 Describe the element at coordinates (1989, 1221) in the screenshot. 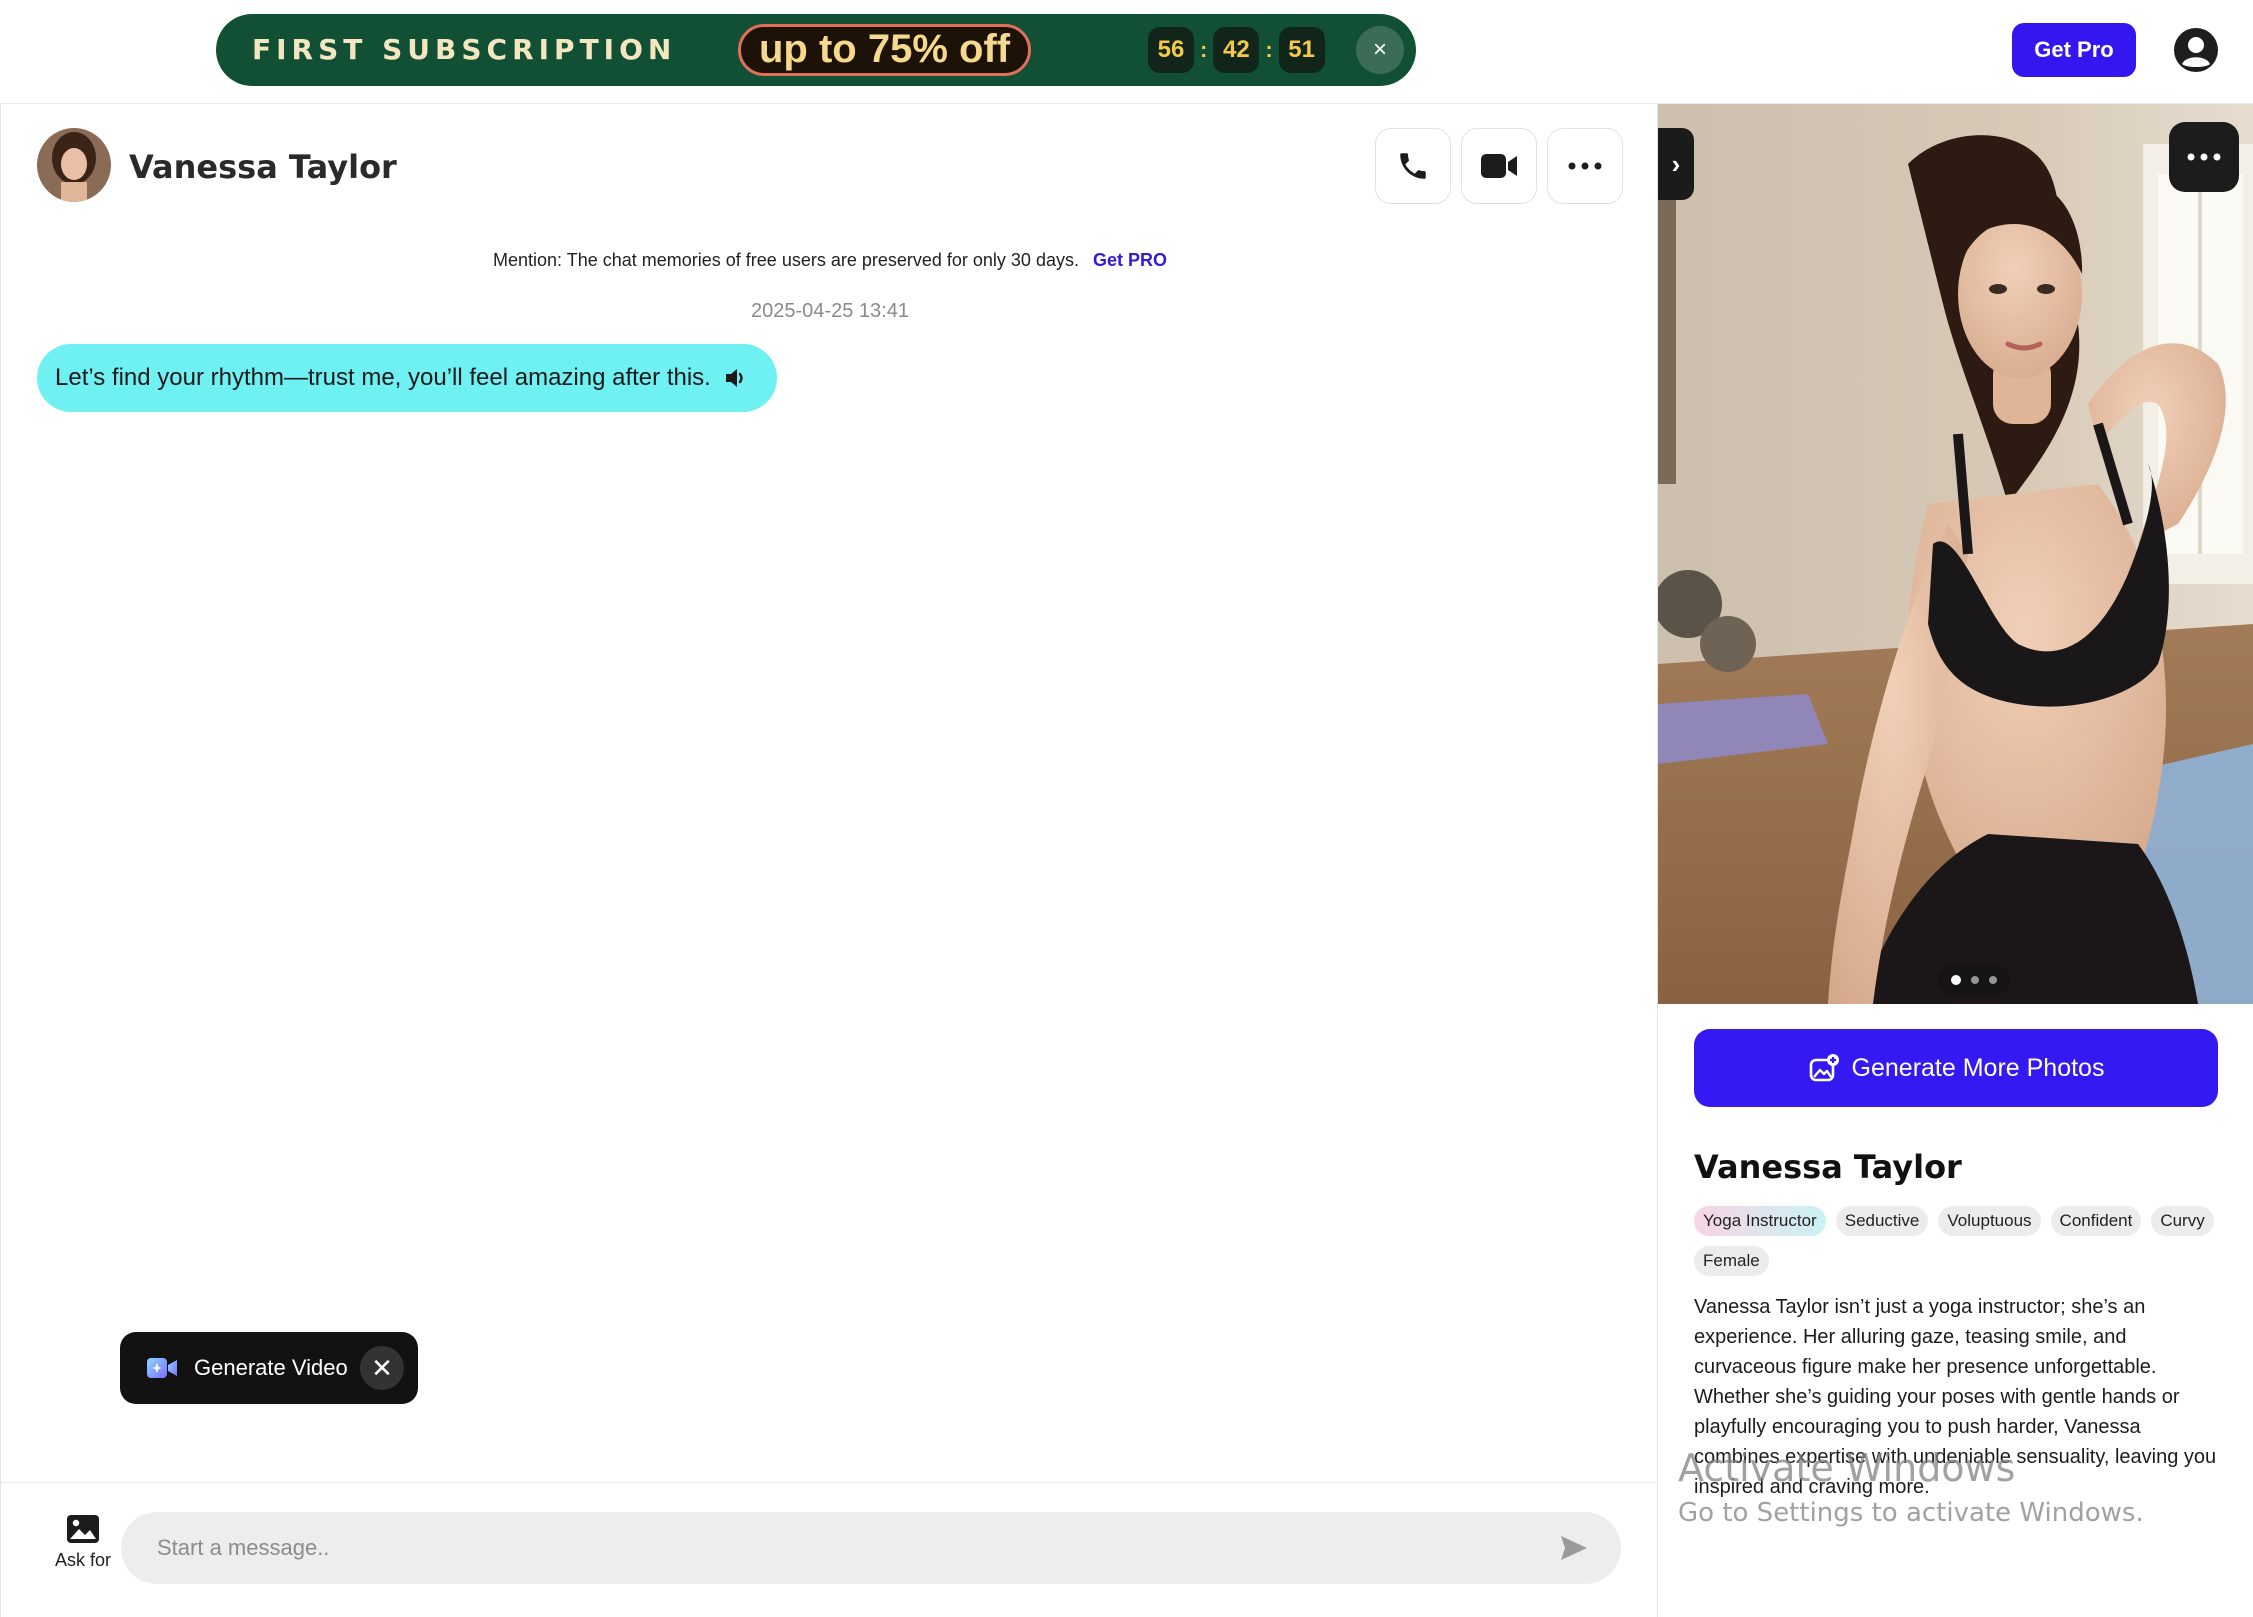

I see `tag: Voluptuous` at that location.